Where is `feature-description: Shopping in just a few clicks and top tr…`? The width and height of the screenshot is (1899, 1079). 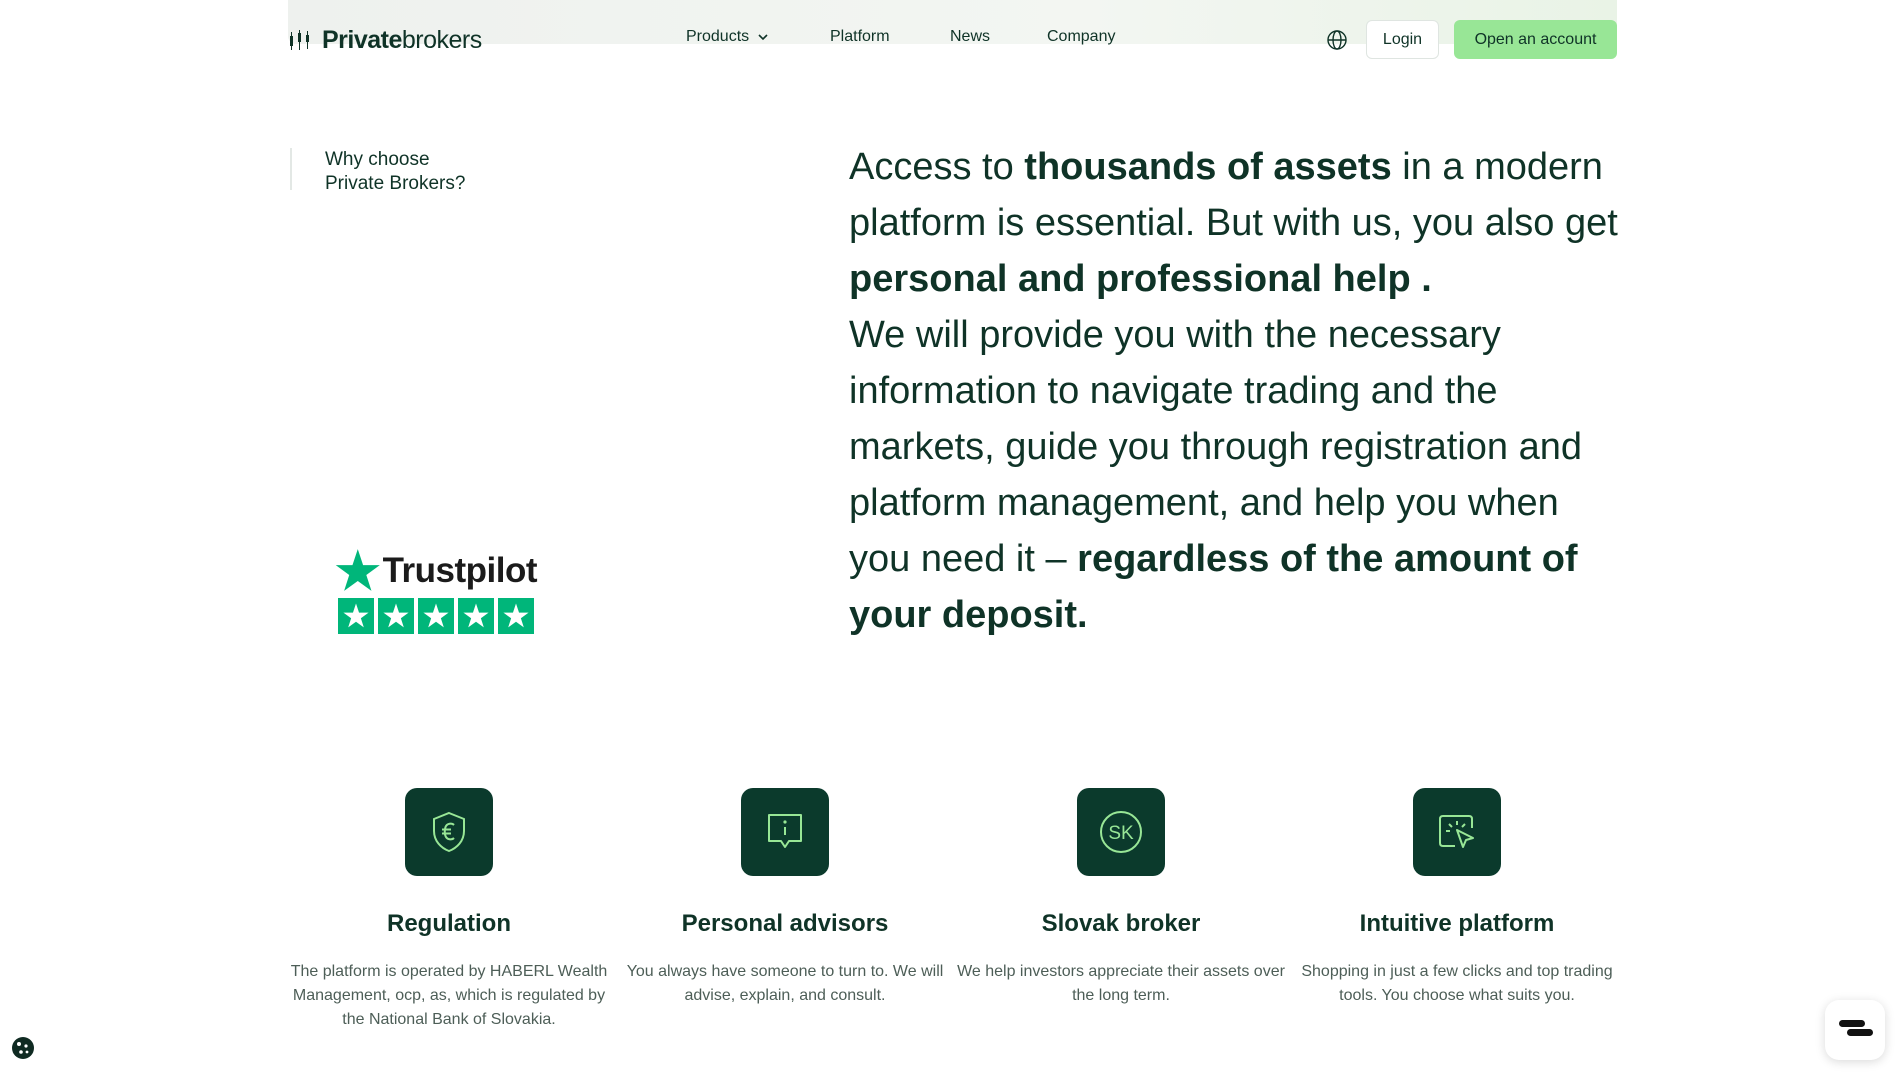
feature-description: Shopping in just a few clicks and top tr… is located at coordinates (1457, 983).